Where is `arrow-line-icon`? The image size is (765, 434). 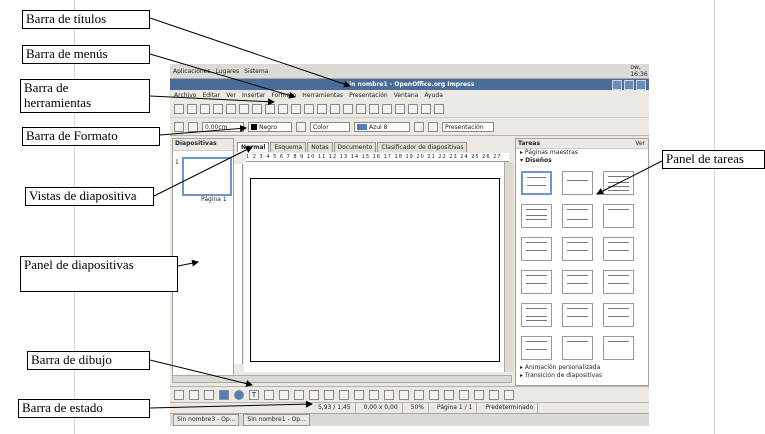
arrow-line-icon is located at coordinates (209, 394).